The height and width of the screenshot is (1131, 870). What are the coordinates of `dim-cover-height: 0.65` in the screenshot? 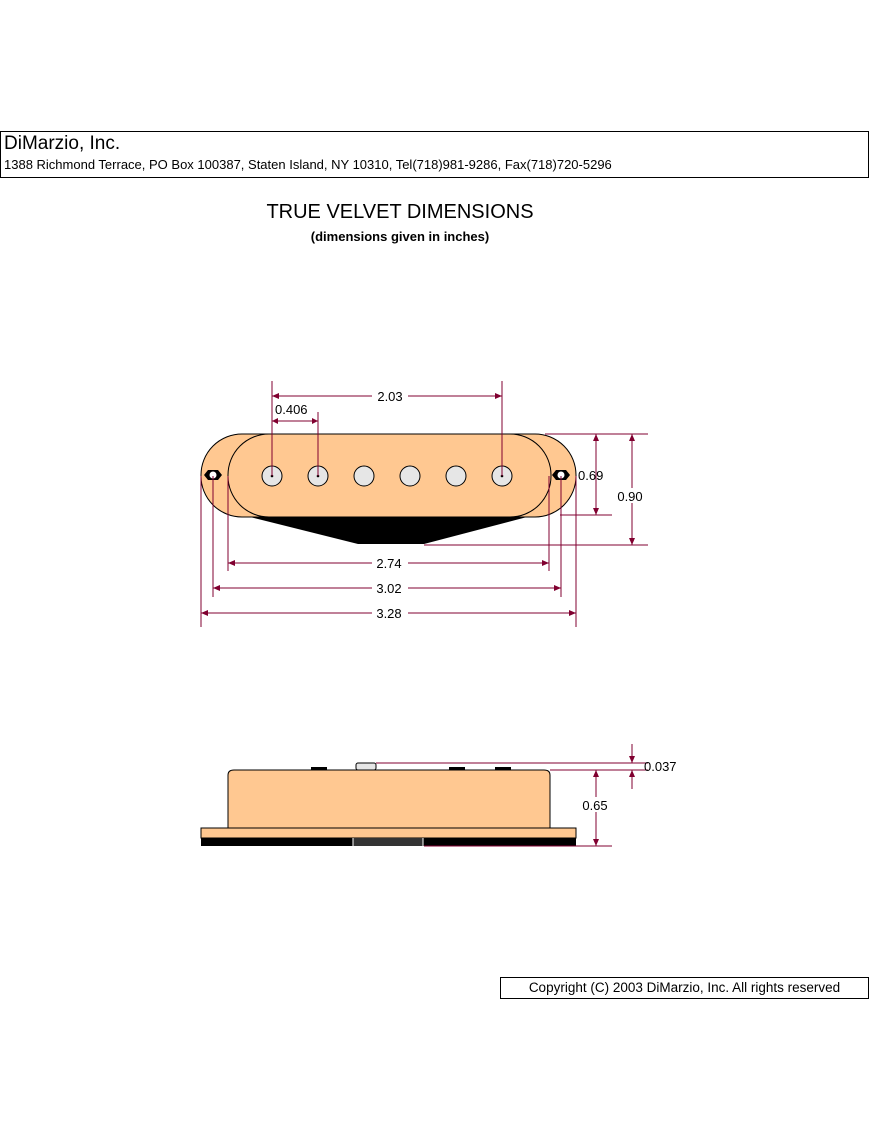 It's located at (594, 805).